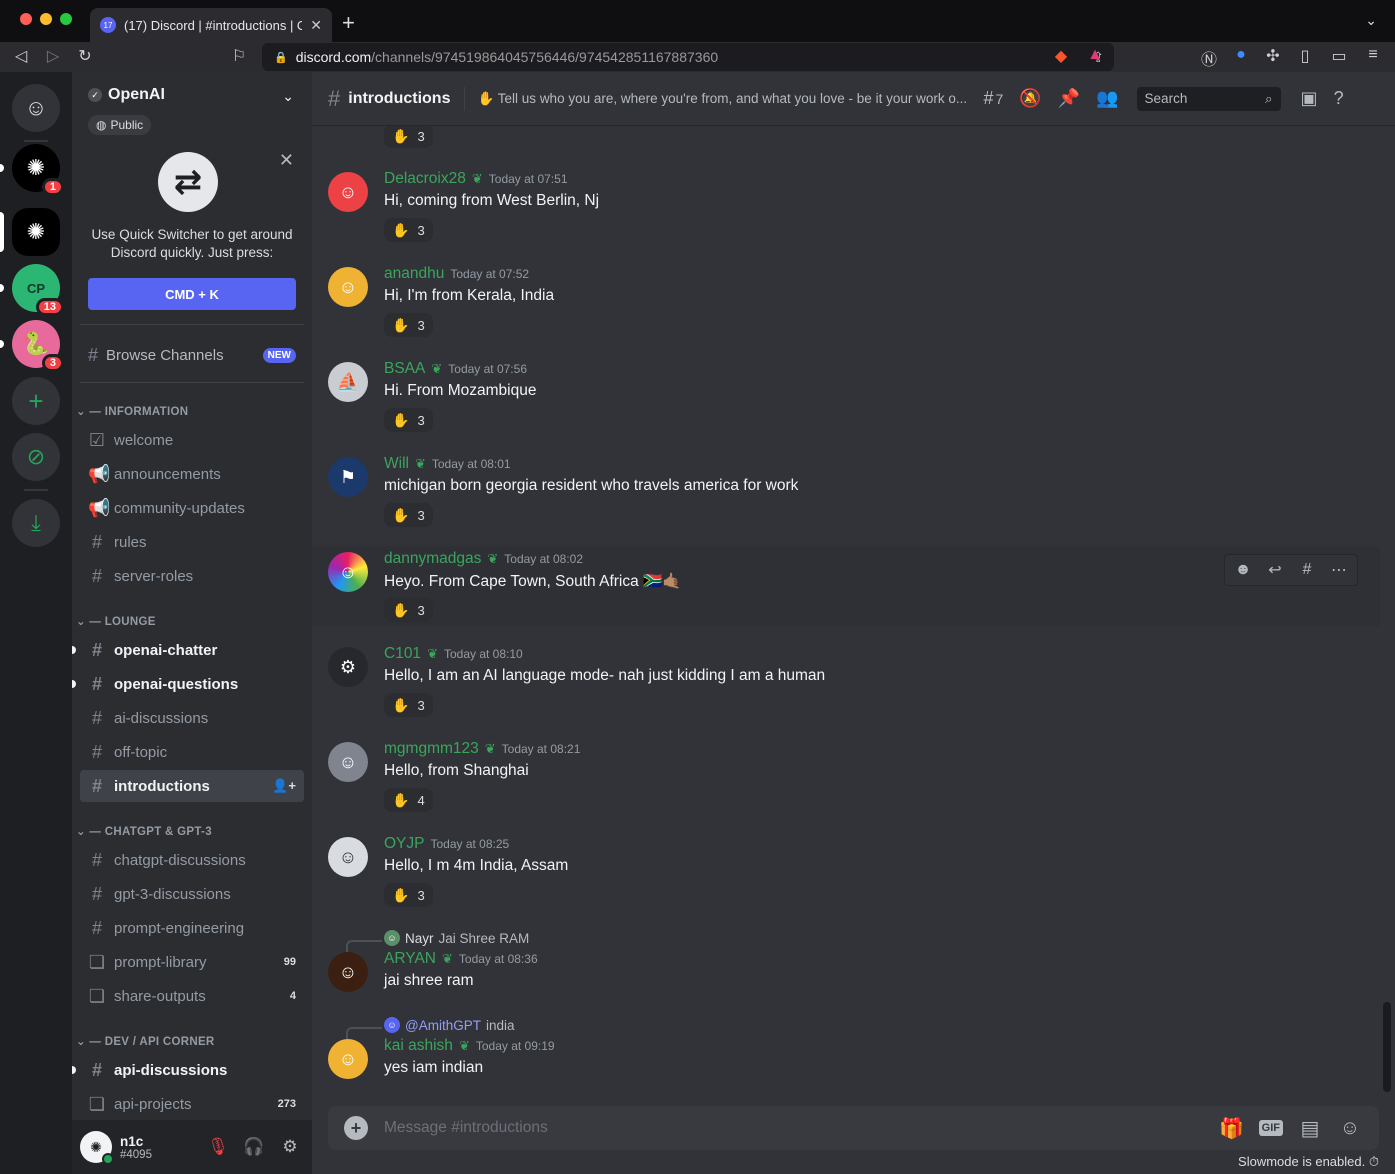 The height and width of the screenshot is (1174, 1395). What do you see at coordinates (1069, 98) in the screenshot?
I see `pin-icon: 📌` at bounding box center [1069, 98].